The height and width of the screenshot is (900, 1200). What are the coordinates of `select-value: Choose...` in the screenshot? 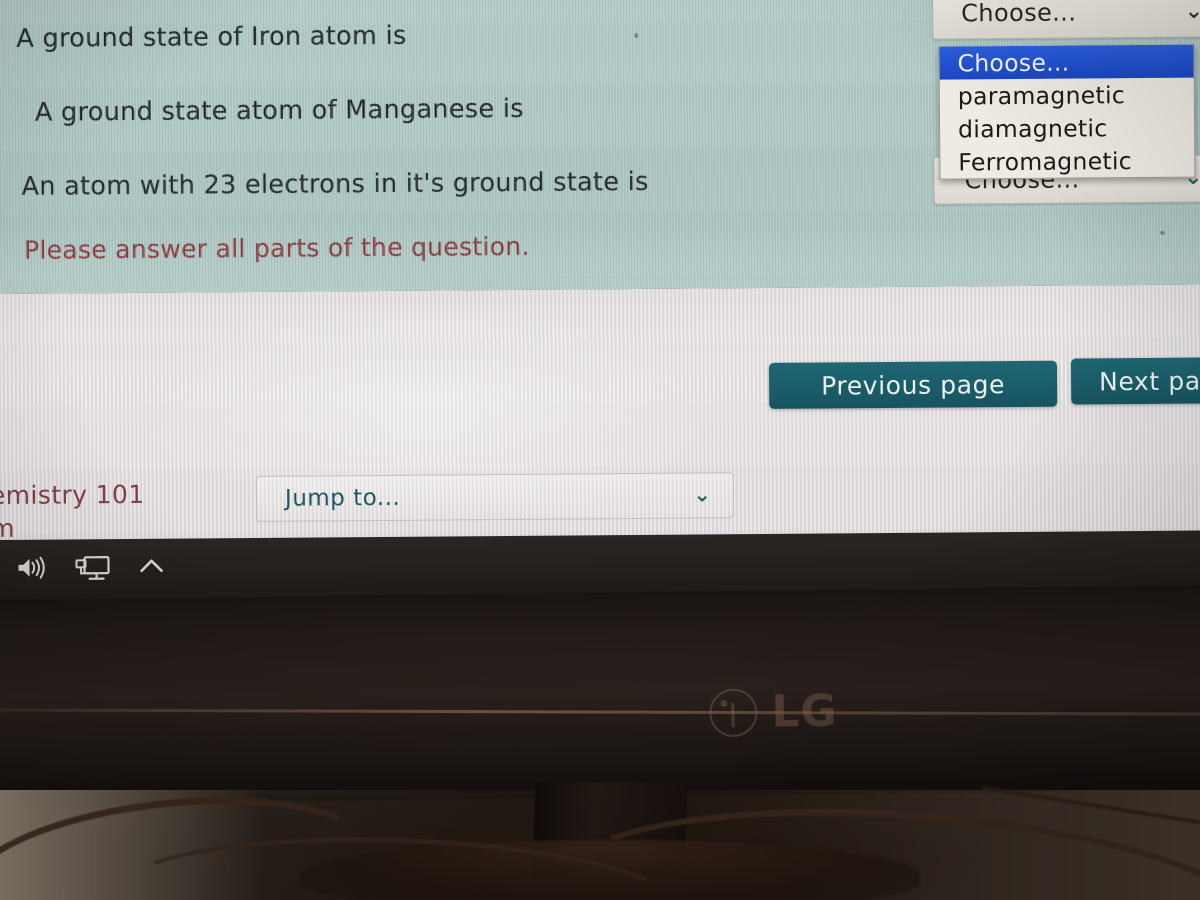 It's located at (1019, 14).